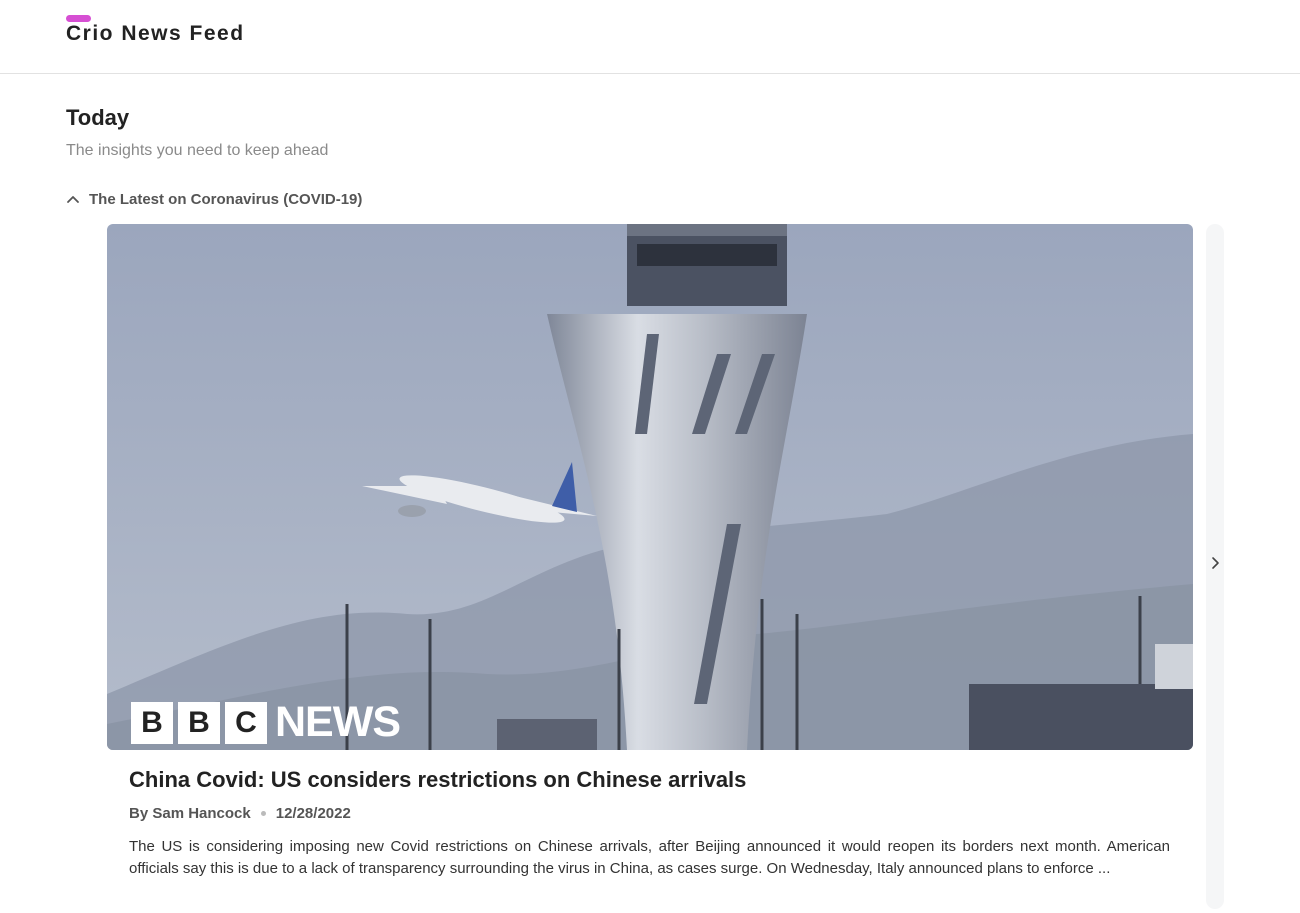 This screenshot has width=1300, height=913. Describe the element at coordinates (199, 722) in the screenshot. I see `logo-block-2: B` at that location.